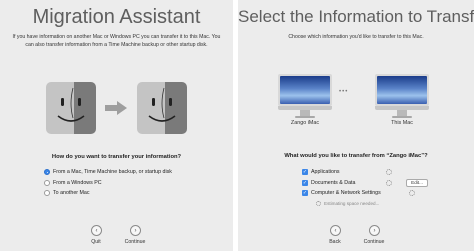  I want to click on back-label: Back, so click(335, 242).